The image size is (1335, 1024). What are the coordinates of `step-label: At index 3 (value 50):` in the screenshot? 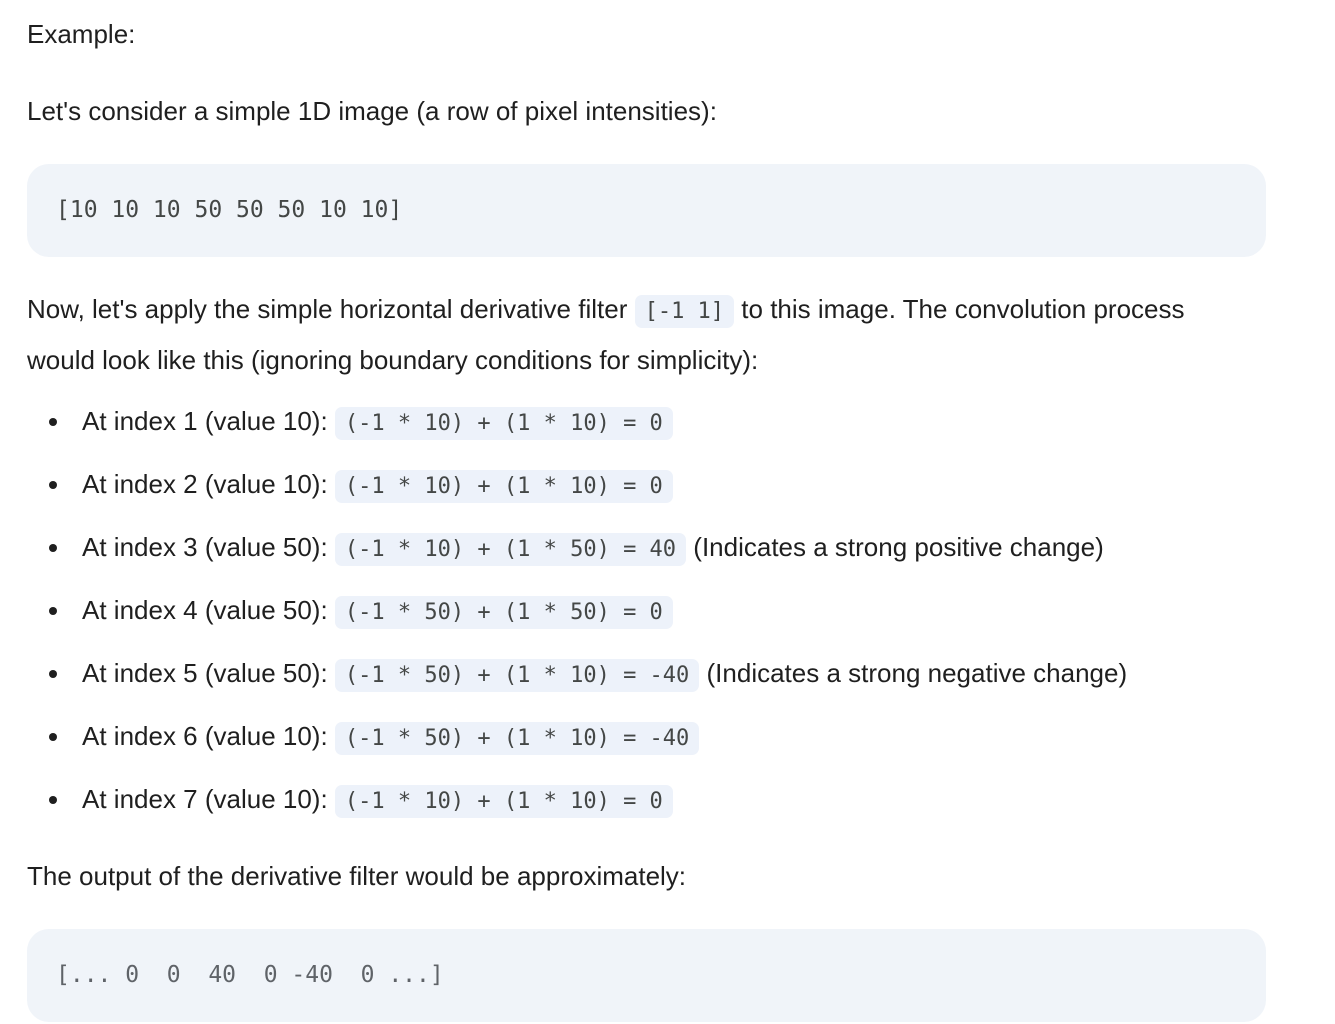 It's located at (208, 547).